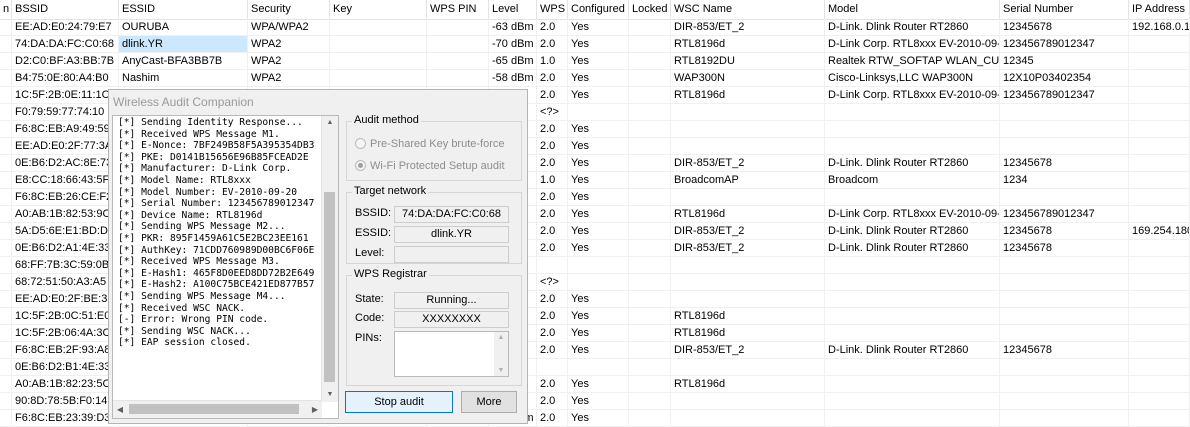  I want to click on log-horizontal-scrollbar: ◀ ▶, so click(217, 409).